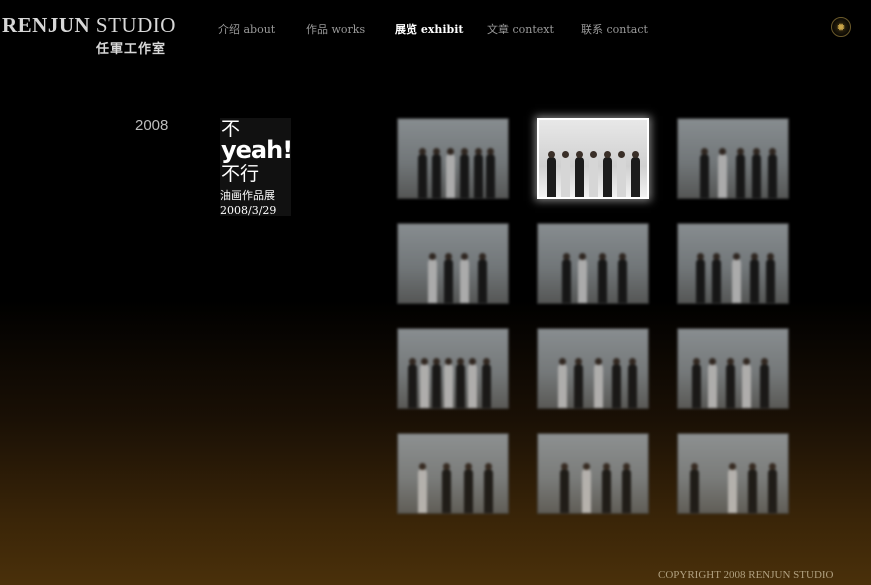  What do you see at coordinates (89, 25) in the screenshot?
I see `logo-english: RENJUN STUDIO` at bounding box center [89, 25].